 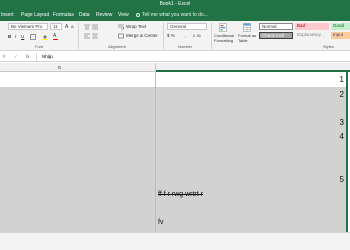 What do you see at coordinates (72, 27) in the screenshot?
I see `decrease-font-icon: A` at bounding box center [72, 27].